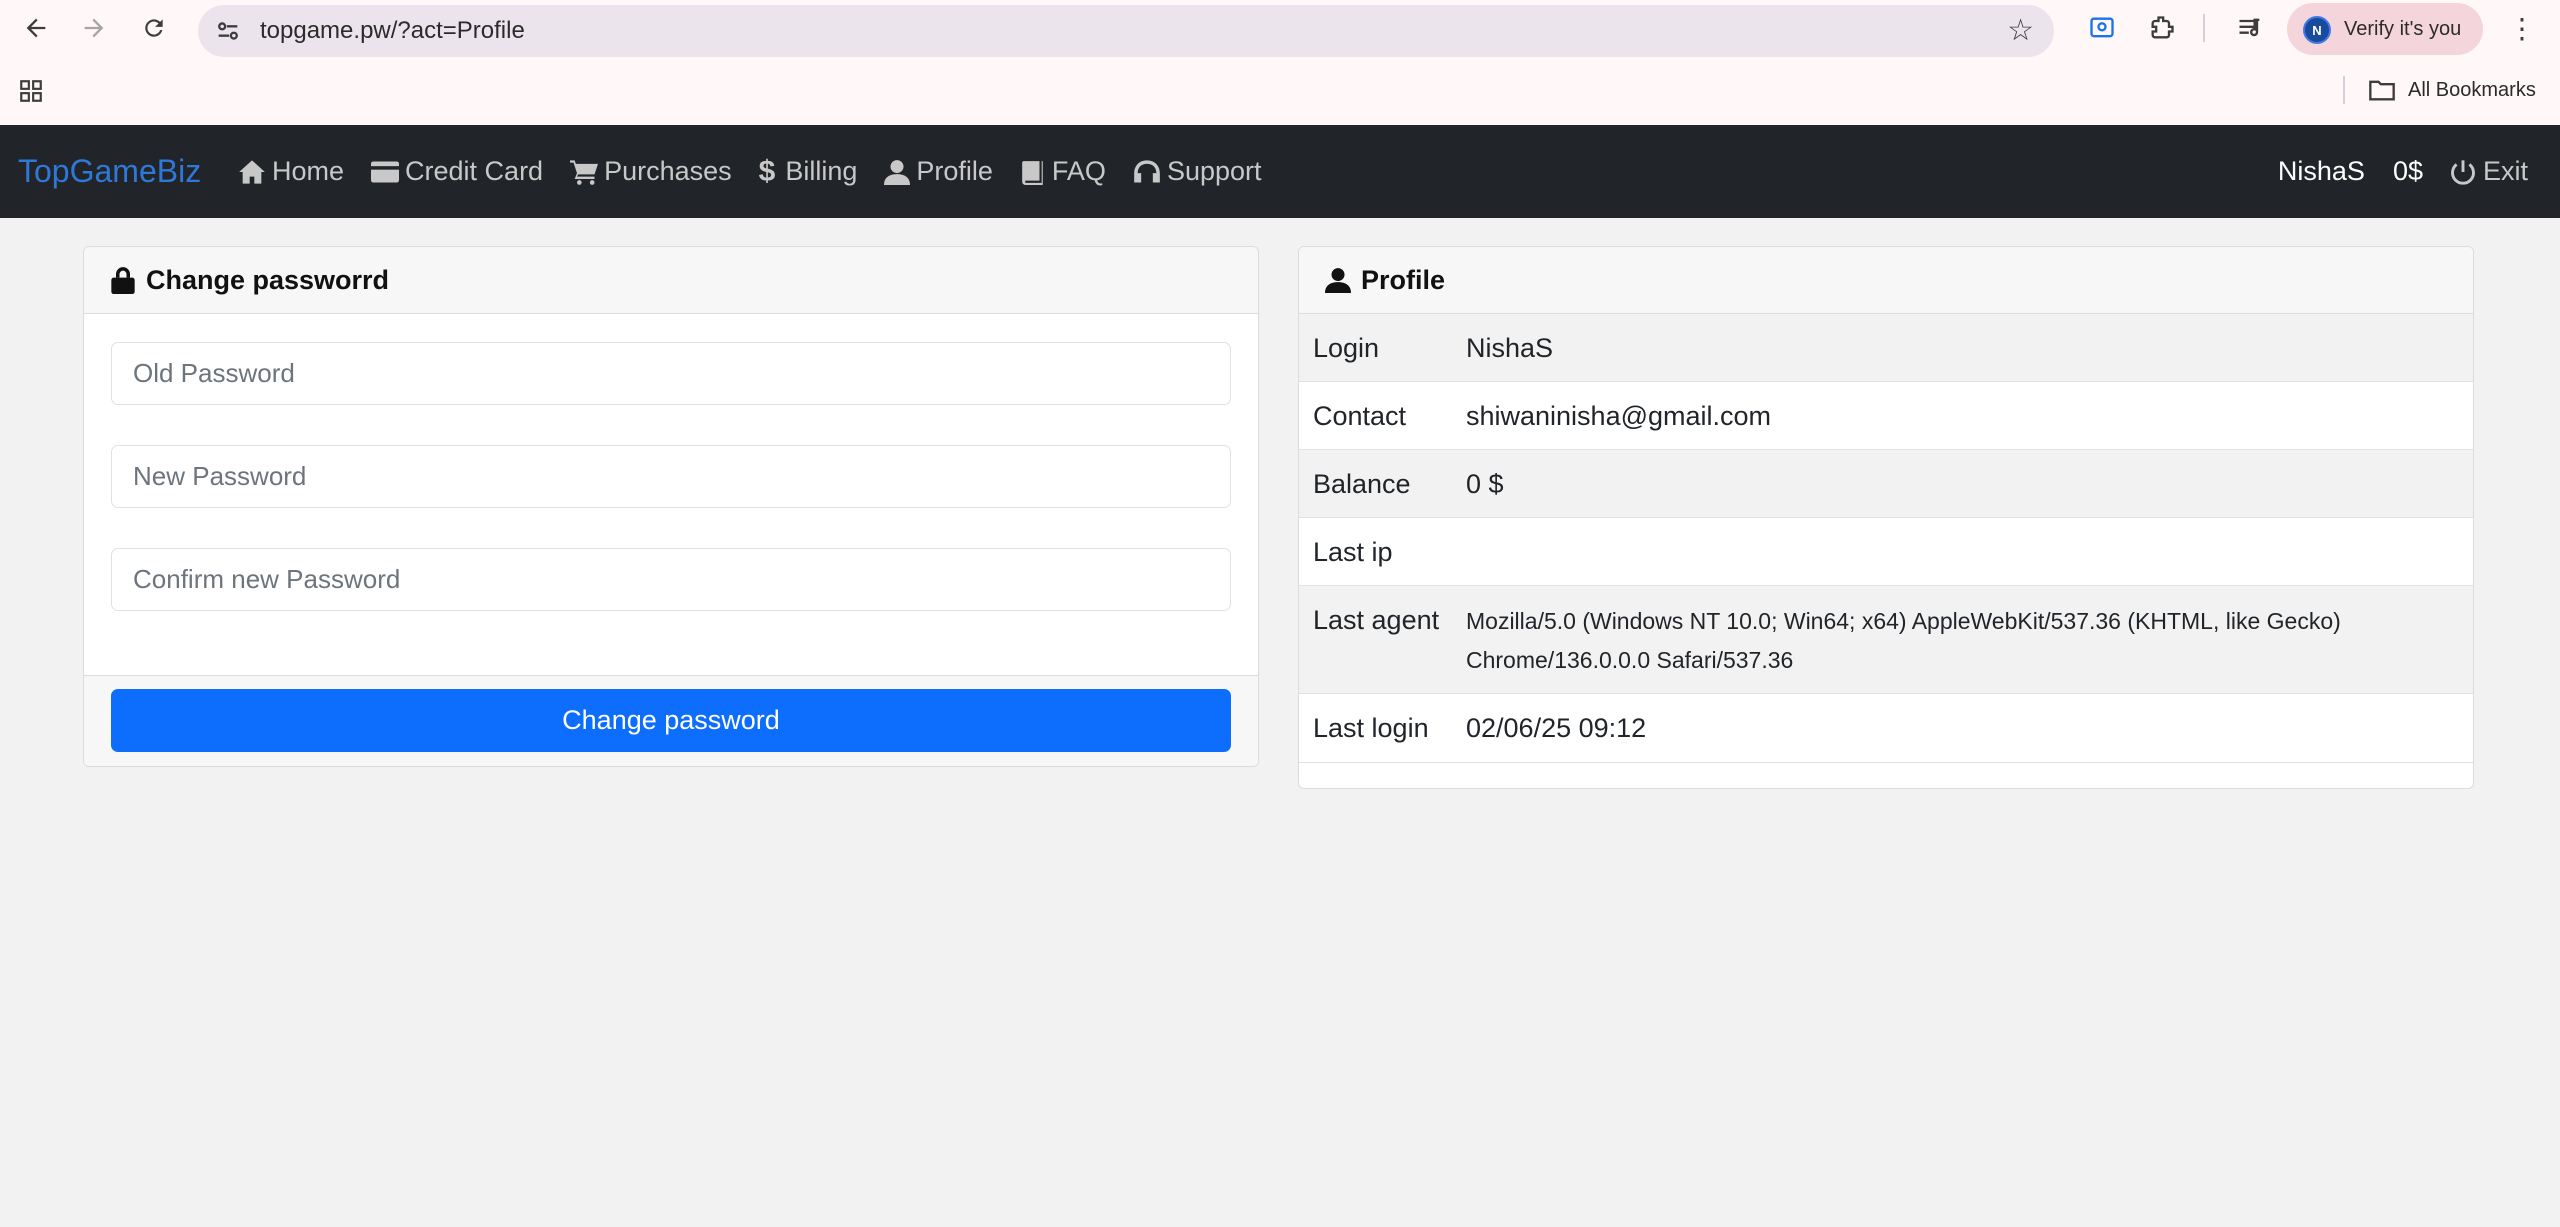 This screenshot has width=2560, height=1227. I want to click on change-password-footer: Change password, so click(671, 720).